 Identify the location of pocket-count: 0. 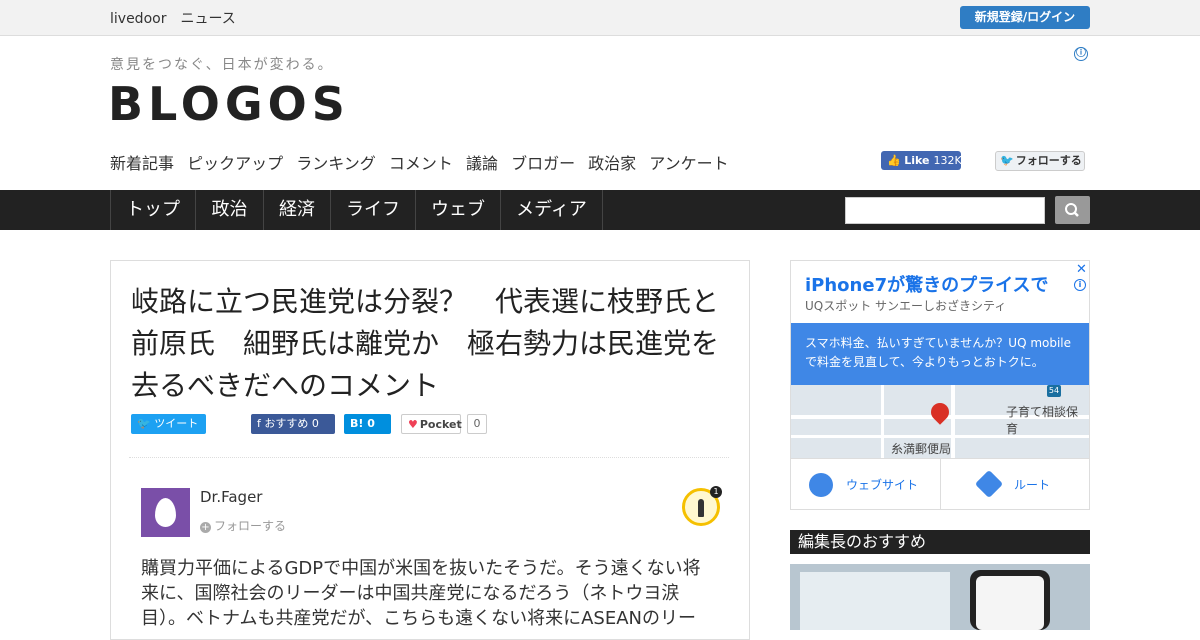
(477, 424).